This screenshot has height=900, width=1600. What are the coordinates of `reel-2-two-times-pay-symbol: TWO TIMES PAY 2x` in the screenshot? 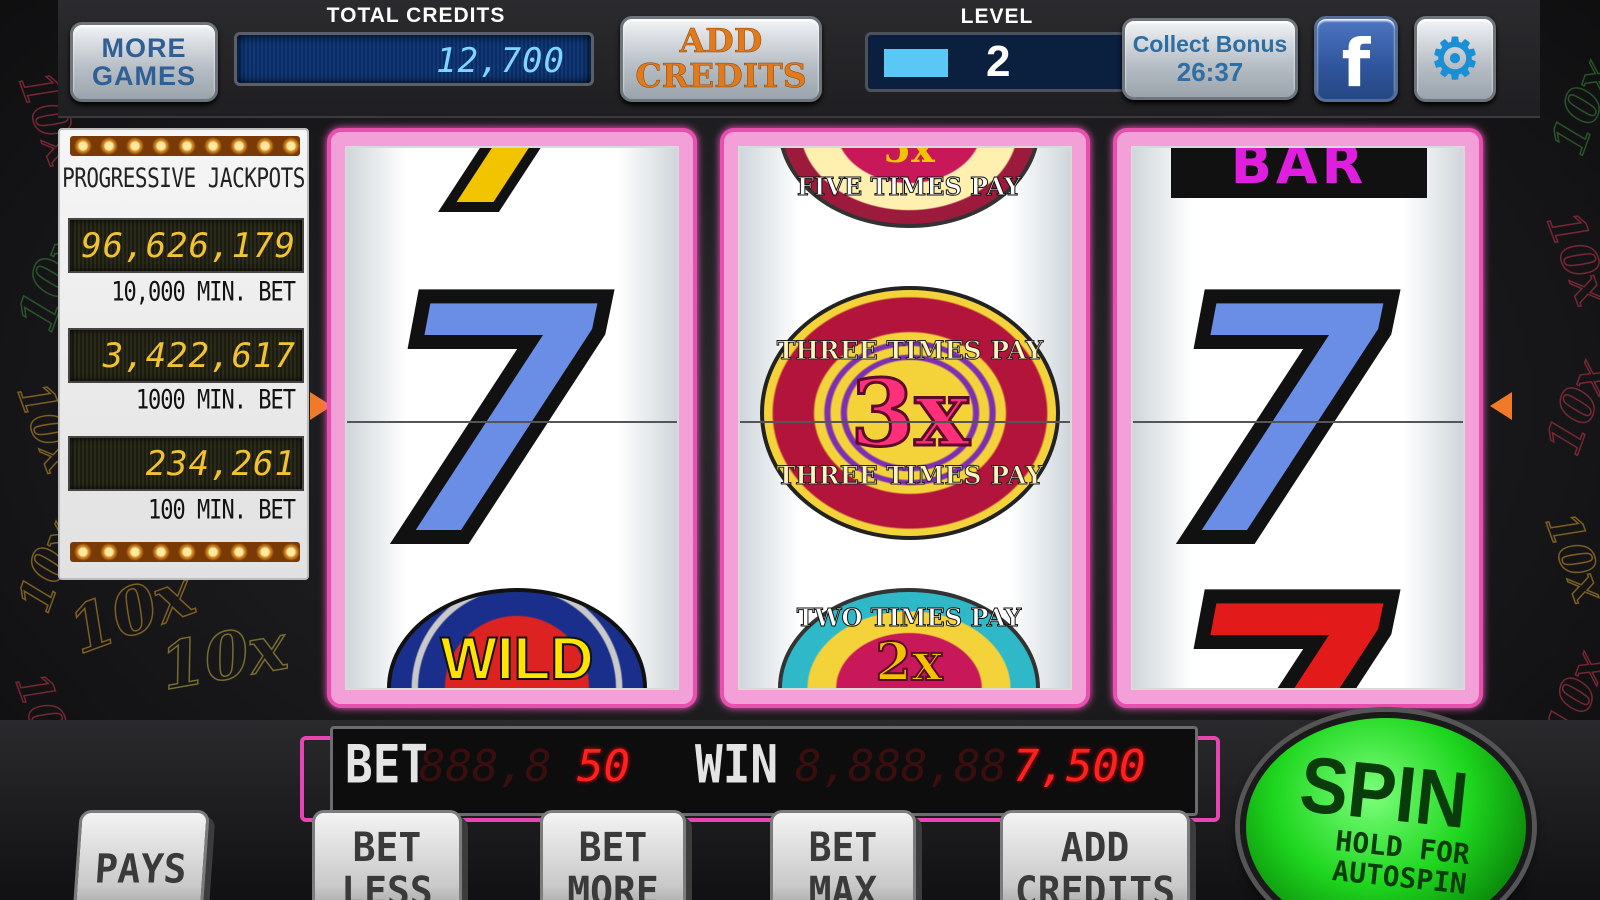 It's located at (909, 639).